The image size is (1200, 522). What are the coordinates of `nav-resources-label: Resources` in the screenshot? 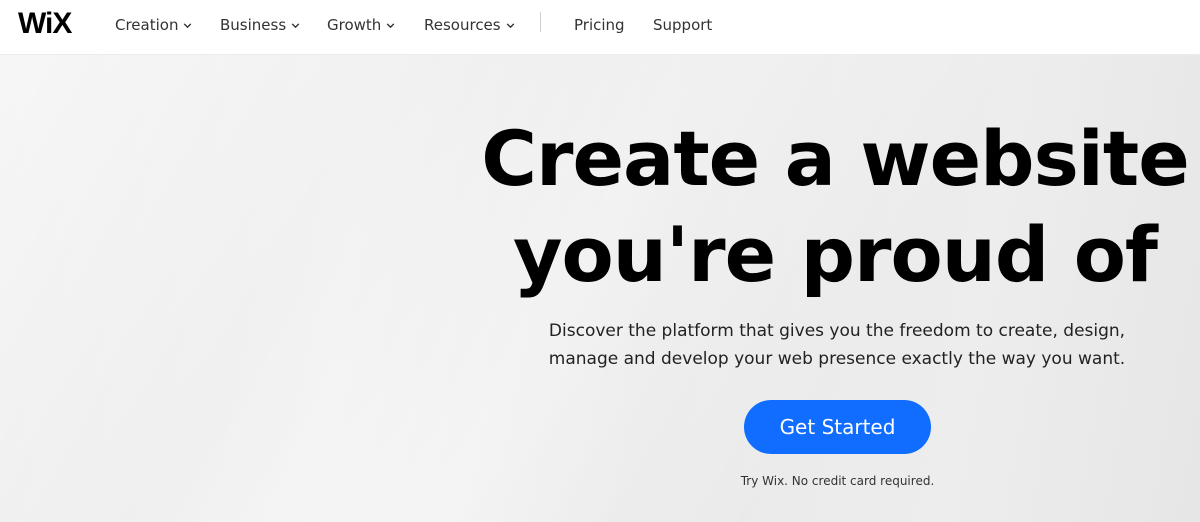 It's located at (462, 25).